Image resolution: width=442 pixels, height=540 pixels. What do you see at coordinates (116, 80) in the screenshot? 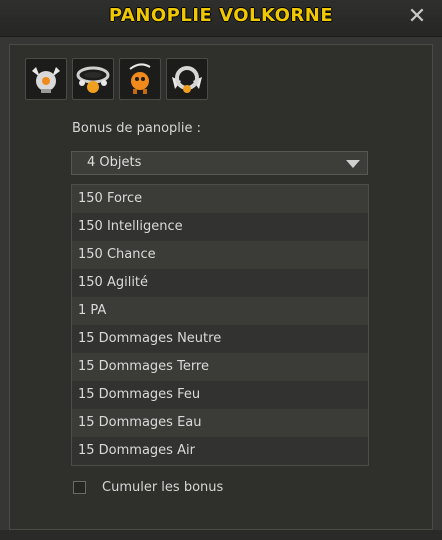
I see `set-items` at bounding box center [116, 80].